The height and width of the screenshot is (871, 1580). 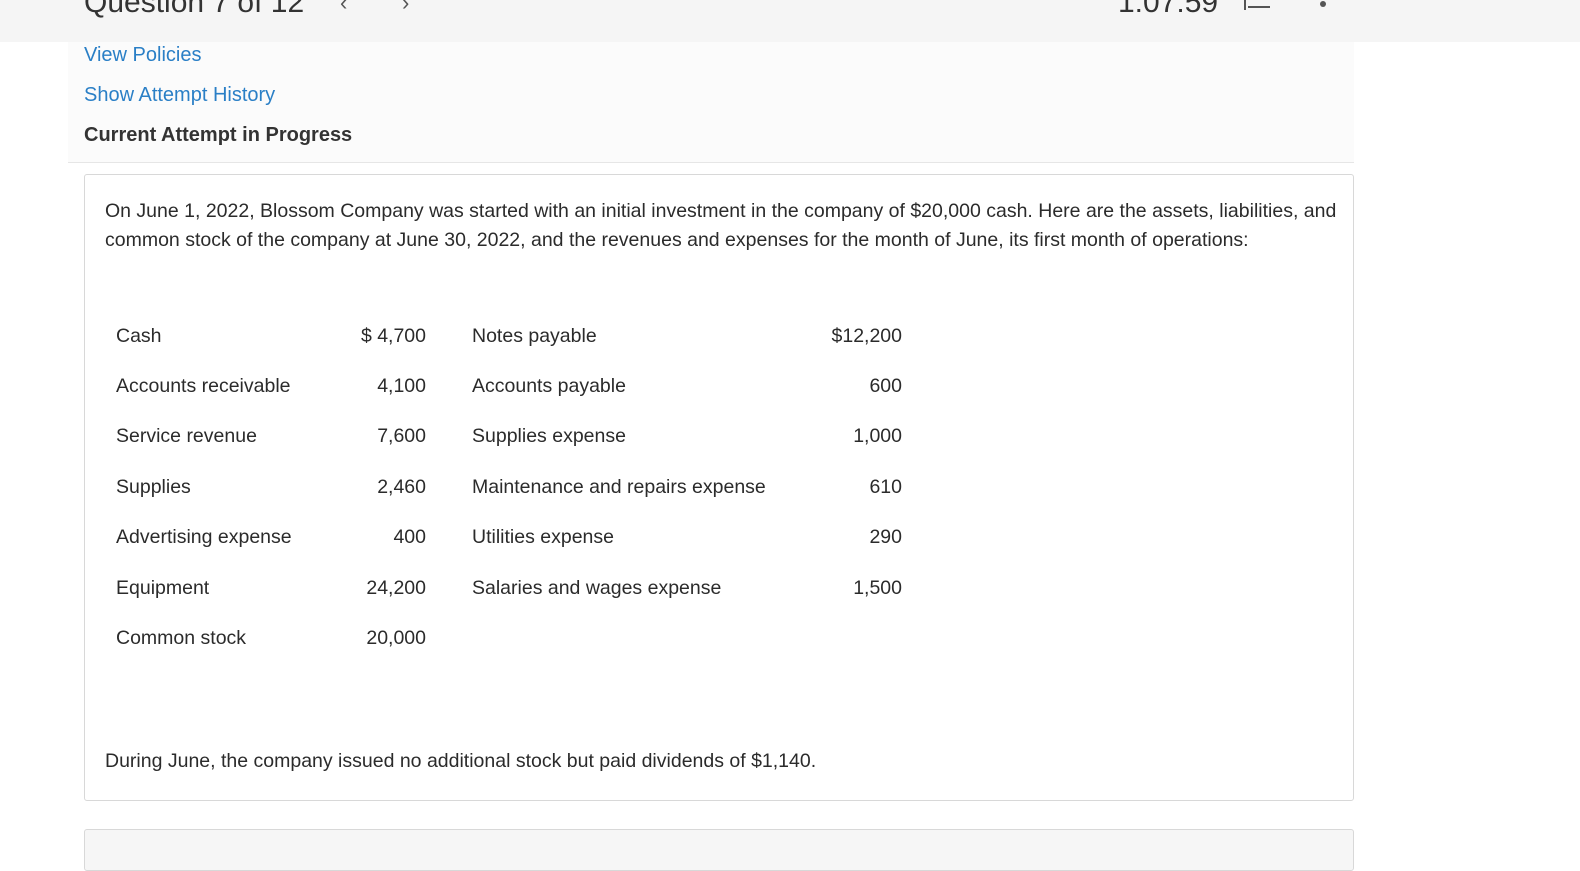 What do you see at coordinates (877, 436) in the screenshot?
I see `account-amount: 1,000` at bounding box center [877, 436].